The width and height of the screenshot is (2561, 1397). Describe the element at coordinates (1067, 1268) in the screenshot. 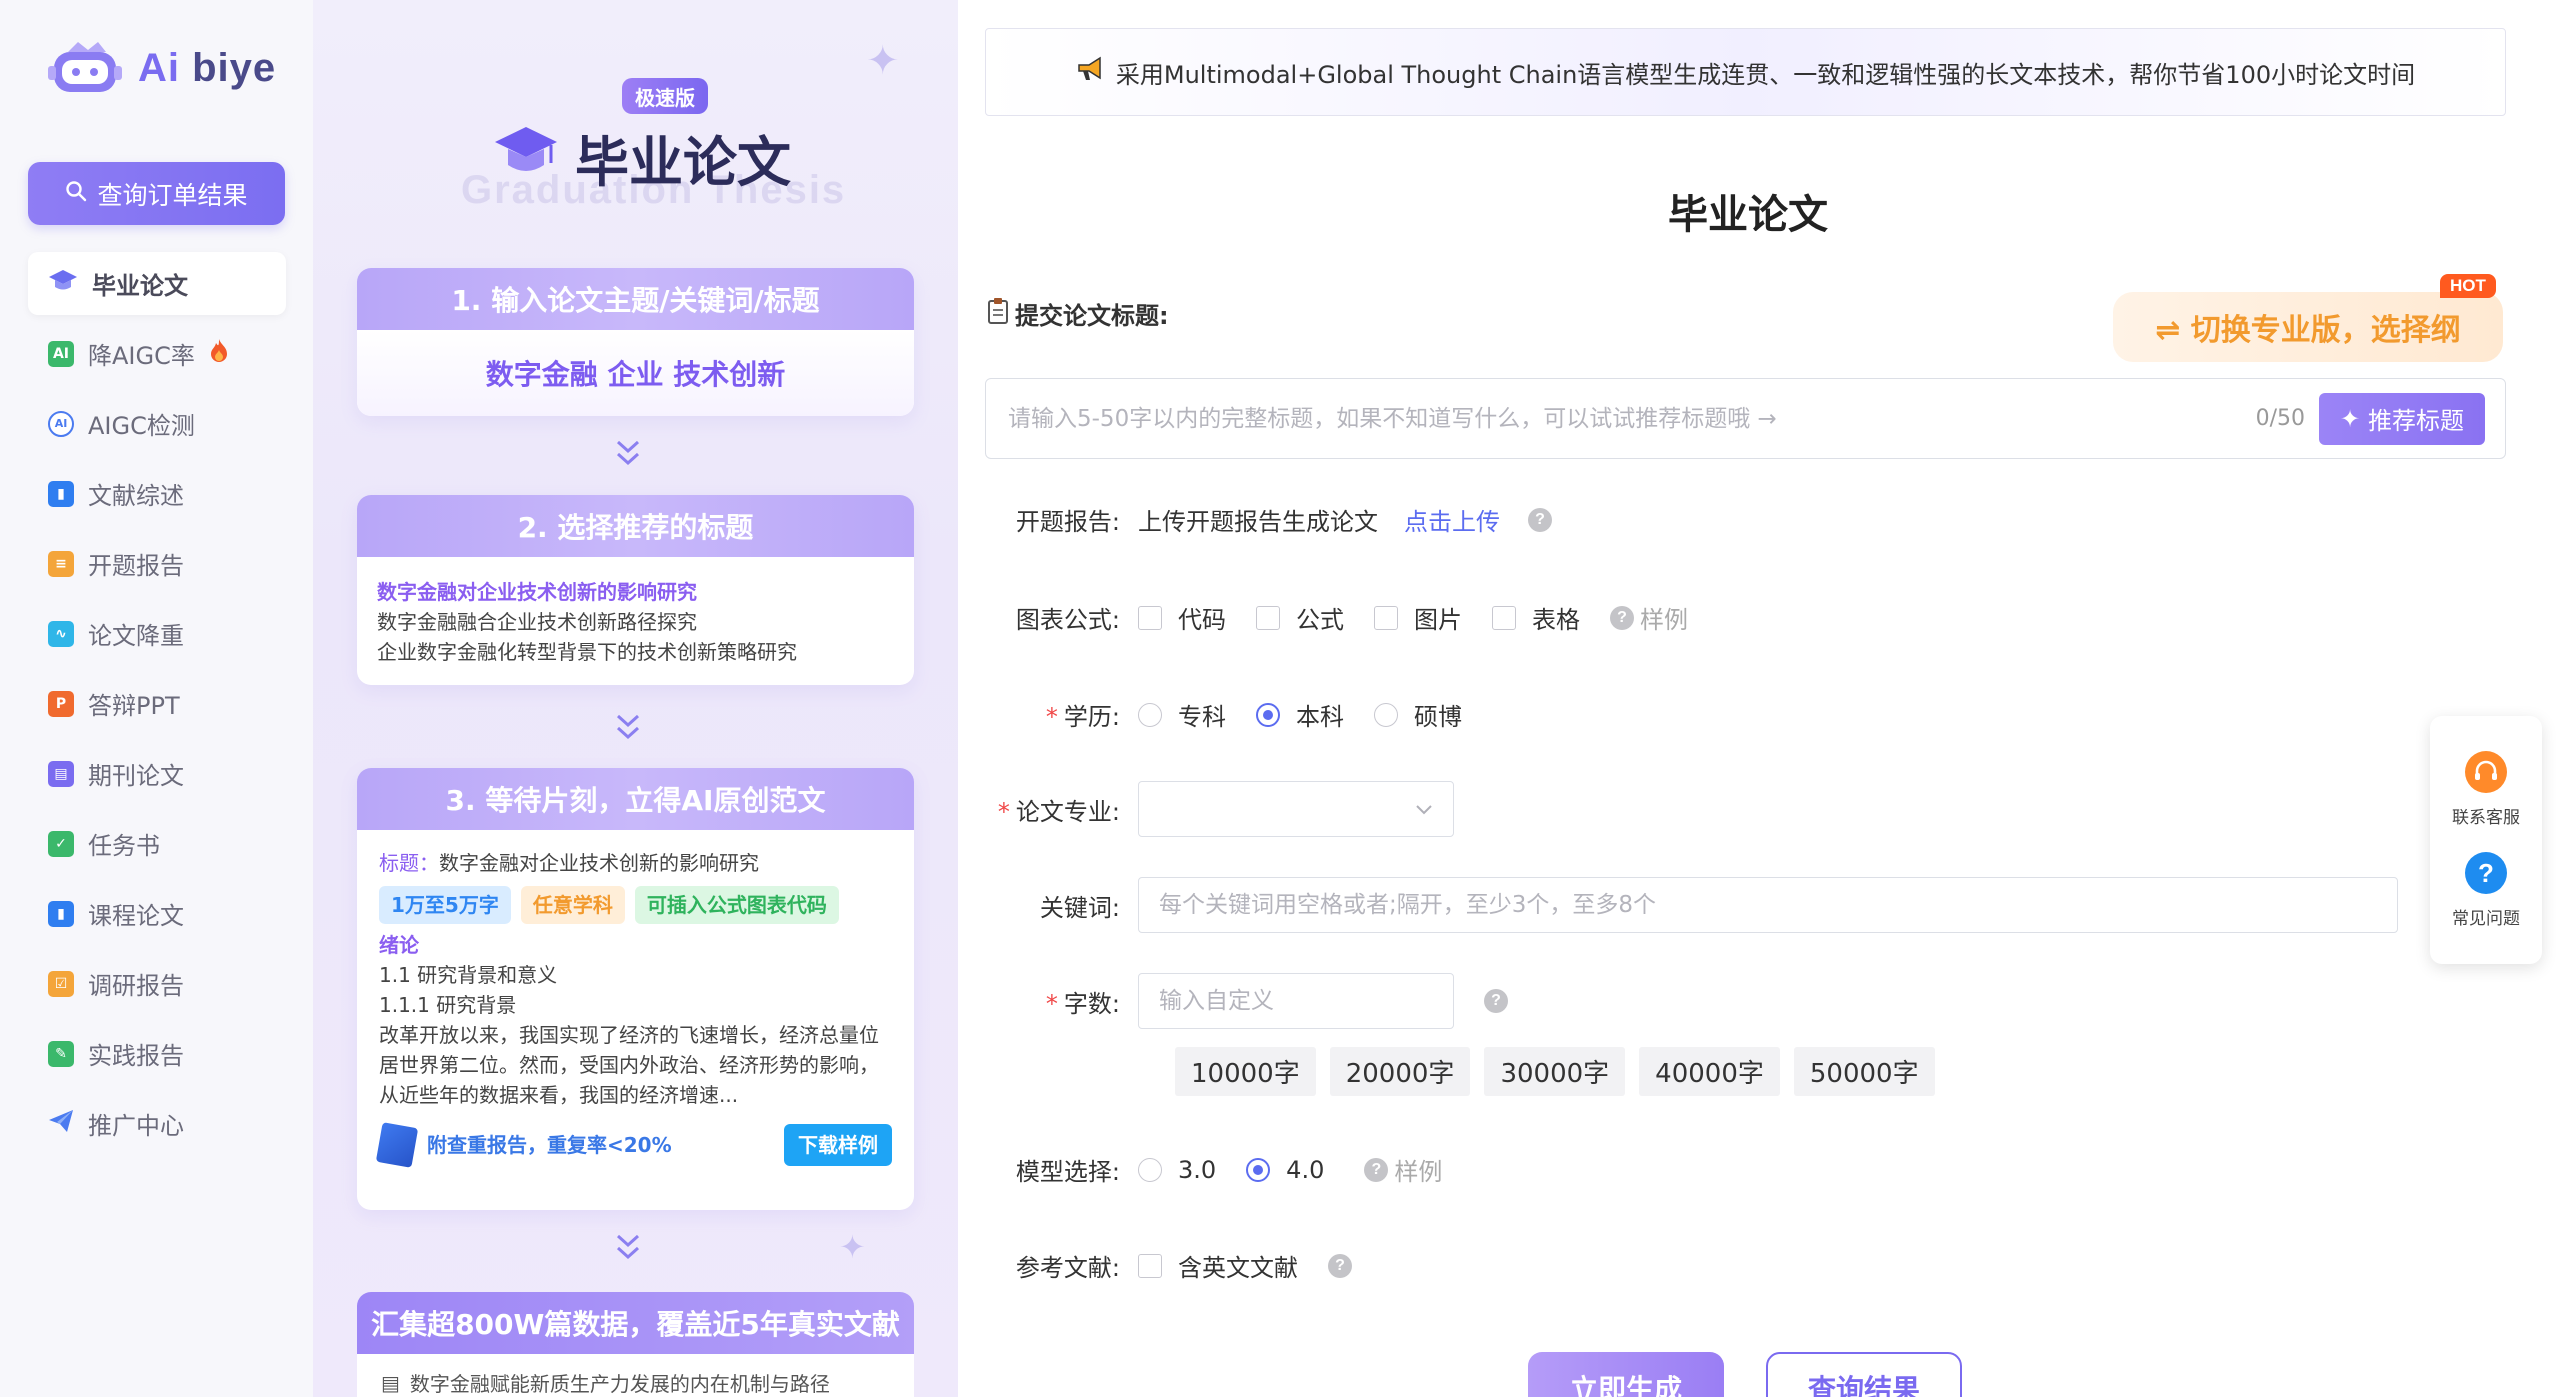

I see `references-label: 参考文献:` at that location.